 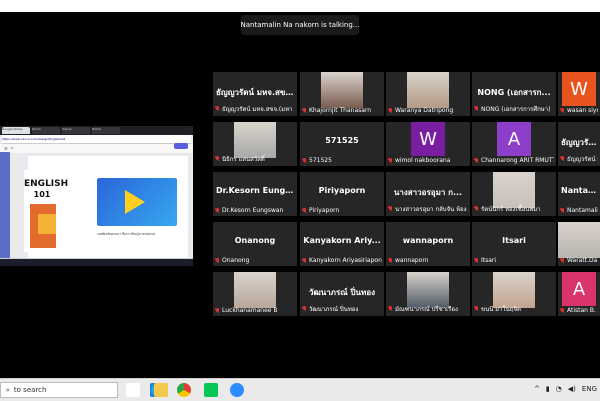 I want to click on participant-tile: NONG (เอกสารก... NONG (เอกสารการศึกษา), so click(x=514, y=94).